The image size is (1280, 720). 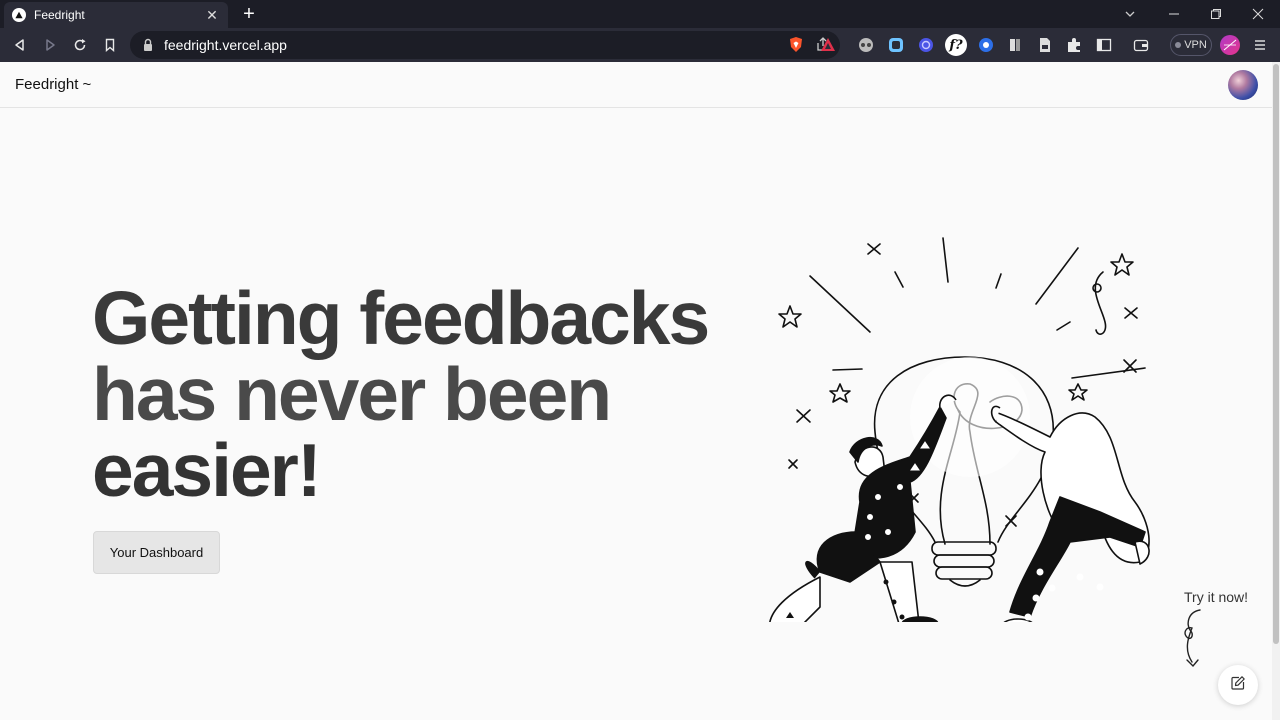 What do you see at coordinates (1130, 14) in the screenshot?
I see `tab-search-chevron-icon` at bounding box center [1130, 14].